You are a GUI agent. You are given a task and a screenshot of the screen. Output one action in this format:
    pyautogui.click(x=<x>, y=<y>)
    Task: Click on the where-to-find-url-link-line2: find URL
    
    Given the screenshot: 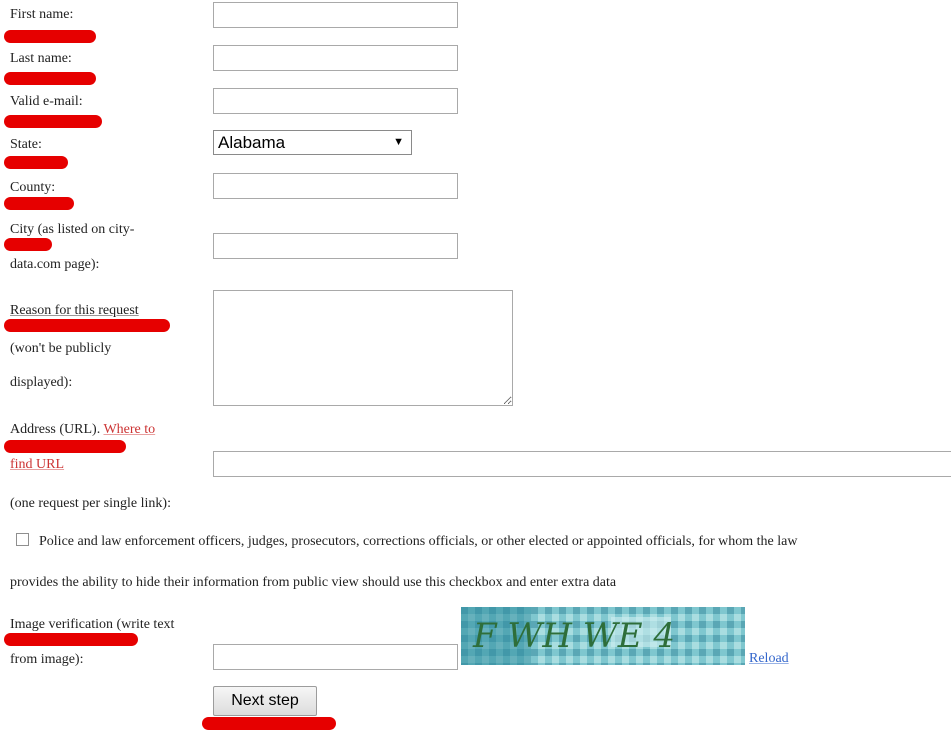 What is the action you would take?
    pyautogui.click(x=37, y=465)
    